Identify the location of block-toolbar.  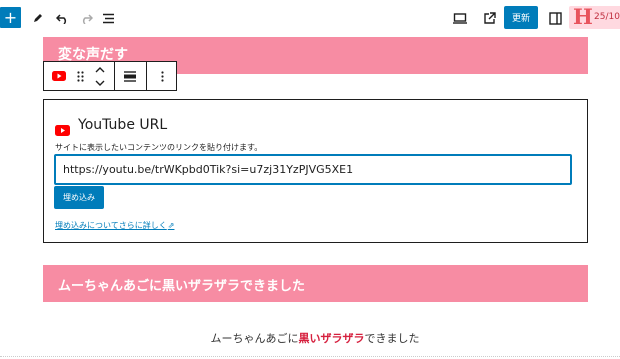
(110, 76).